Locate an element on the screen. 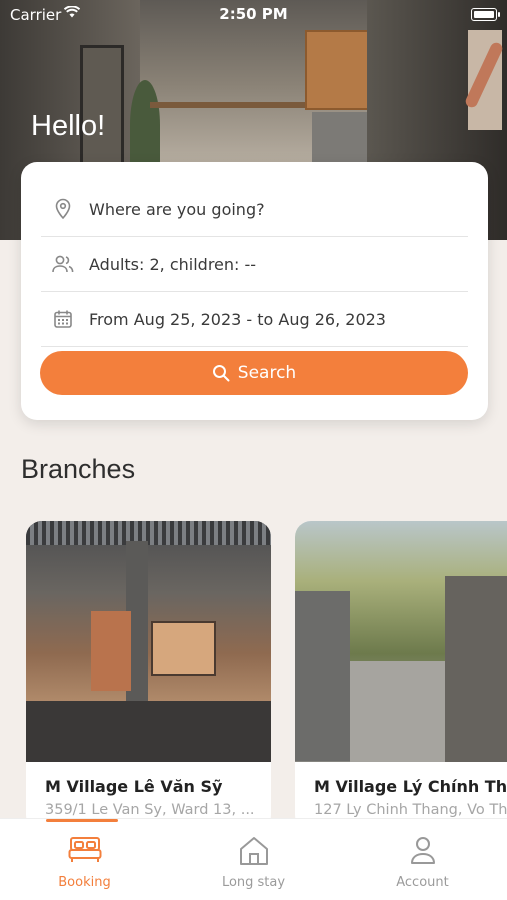 The height and width of the screenshot is (900, 507). calendar-icon is located at coordinates (63, 319).